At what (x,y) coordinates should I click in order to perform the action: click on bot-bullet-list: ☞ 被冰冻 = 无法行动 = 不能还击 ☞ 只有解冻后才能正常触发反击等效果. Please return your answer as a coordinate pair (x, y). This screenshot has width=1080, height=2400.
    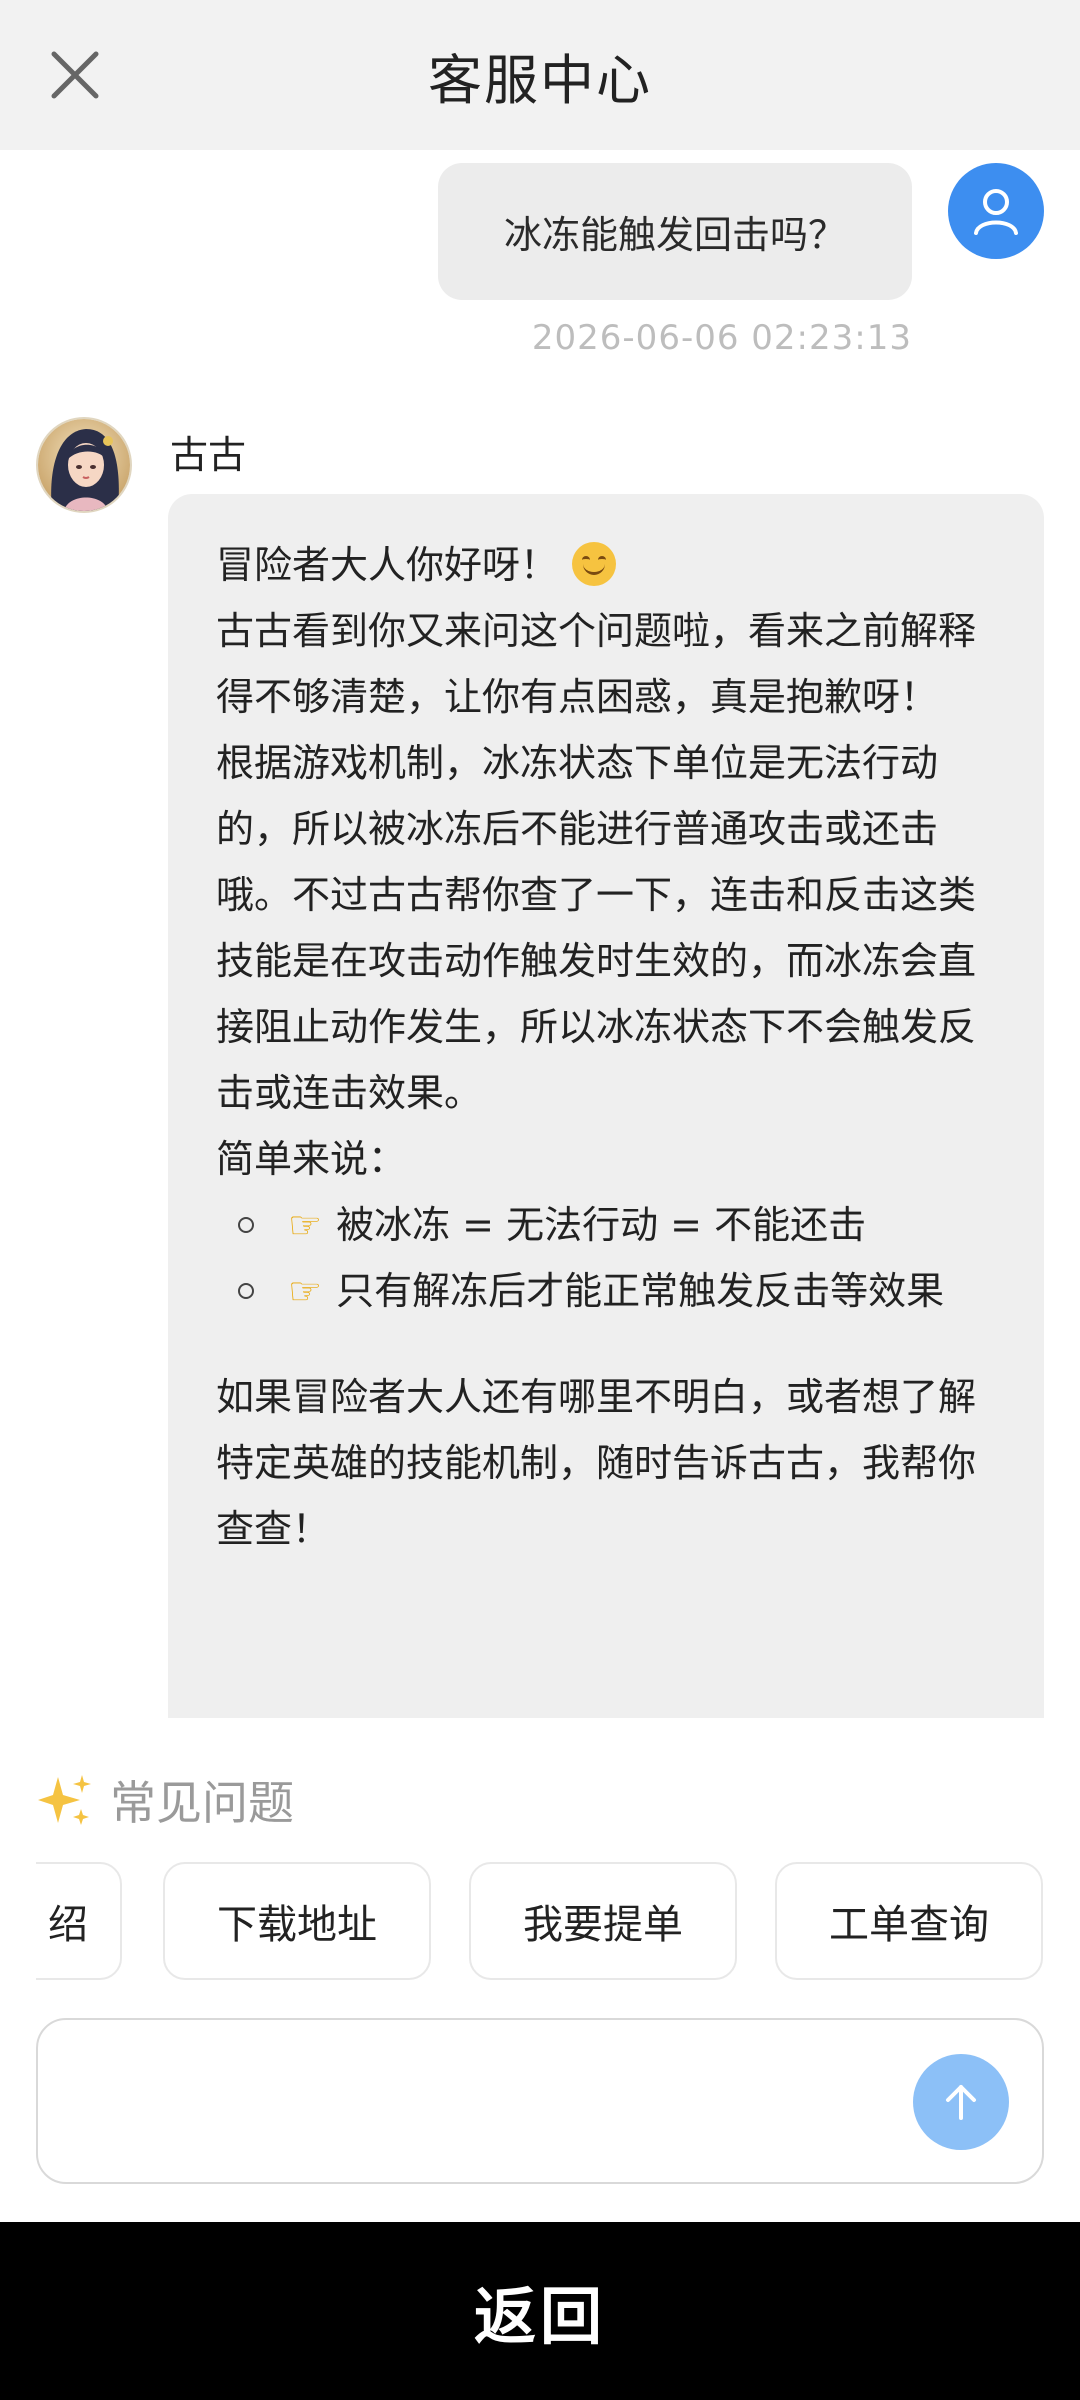
    Looking at the image, I should click on (606, 1258).